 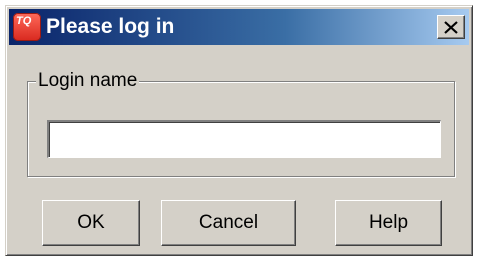 I want to click on close-icon, so click(x=451, y=27).